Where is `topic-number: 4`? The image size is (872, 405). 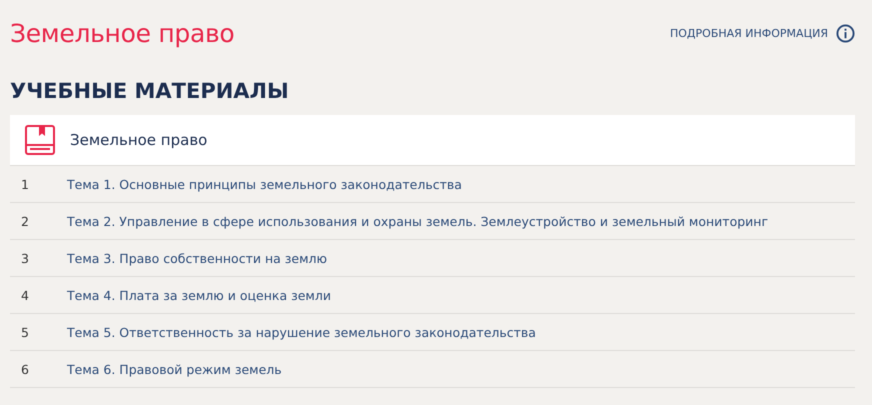 topic-number: 4 is located at coordinates (25, 295).